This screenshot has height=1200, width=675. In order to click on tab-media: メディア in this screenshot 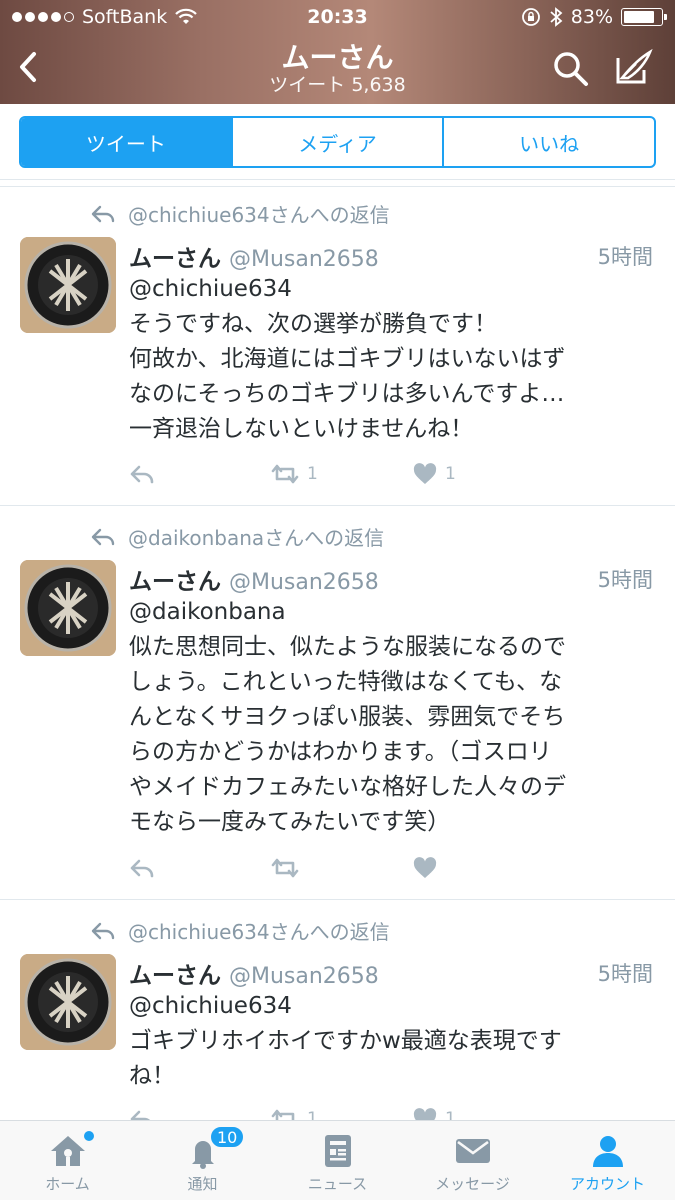, I will do `click(339, 142)`.